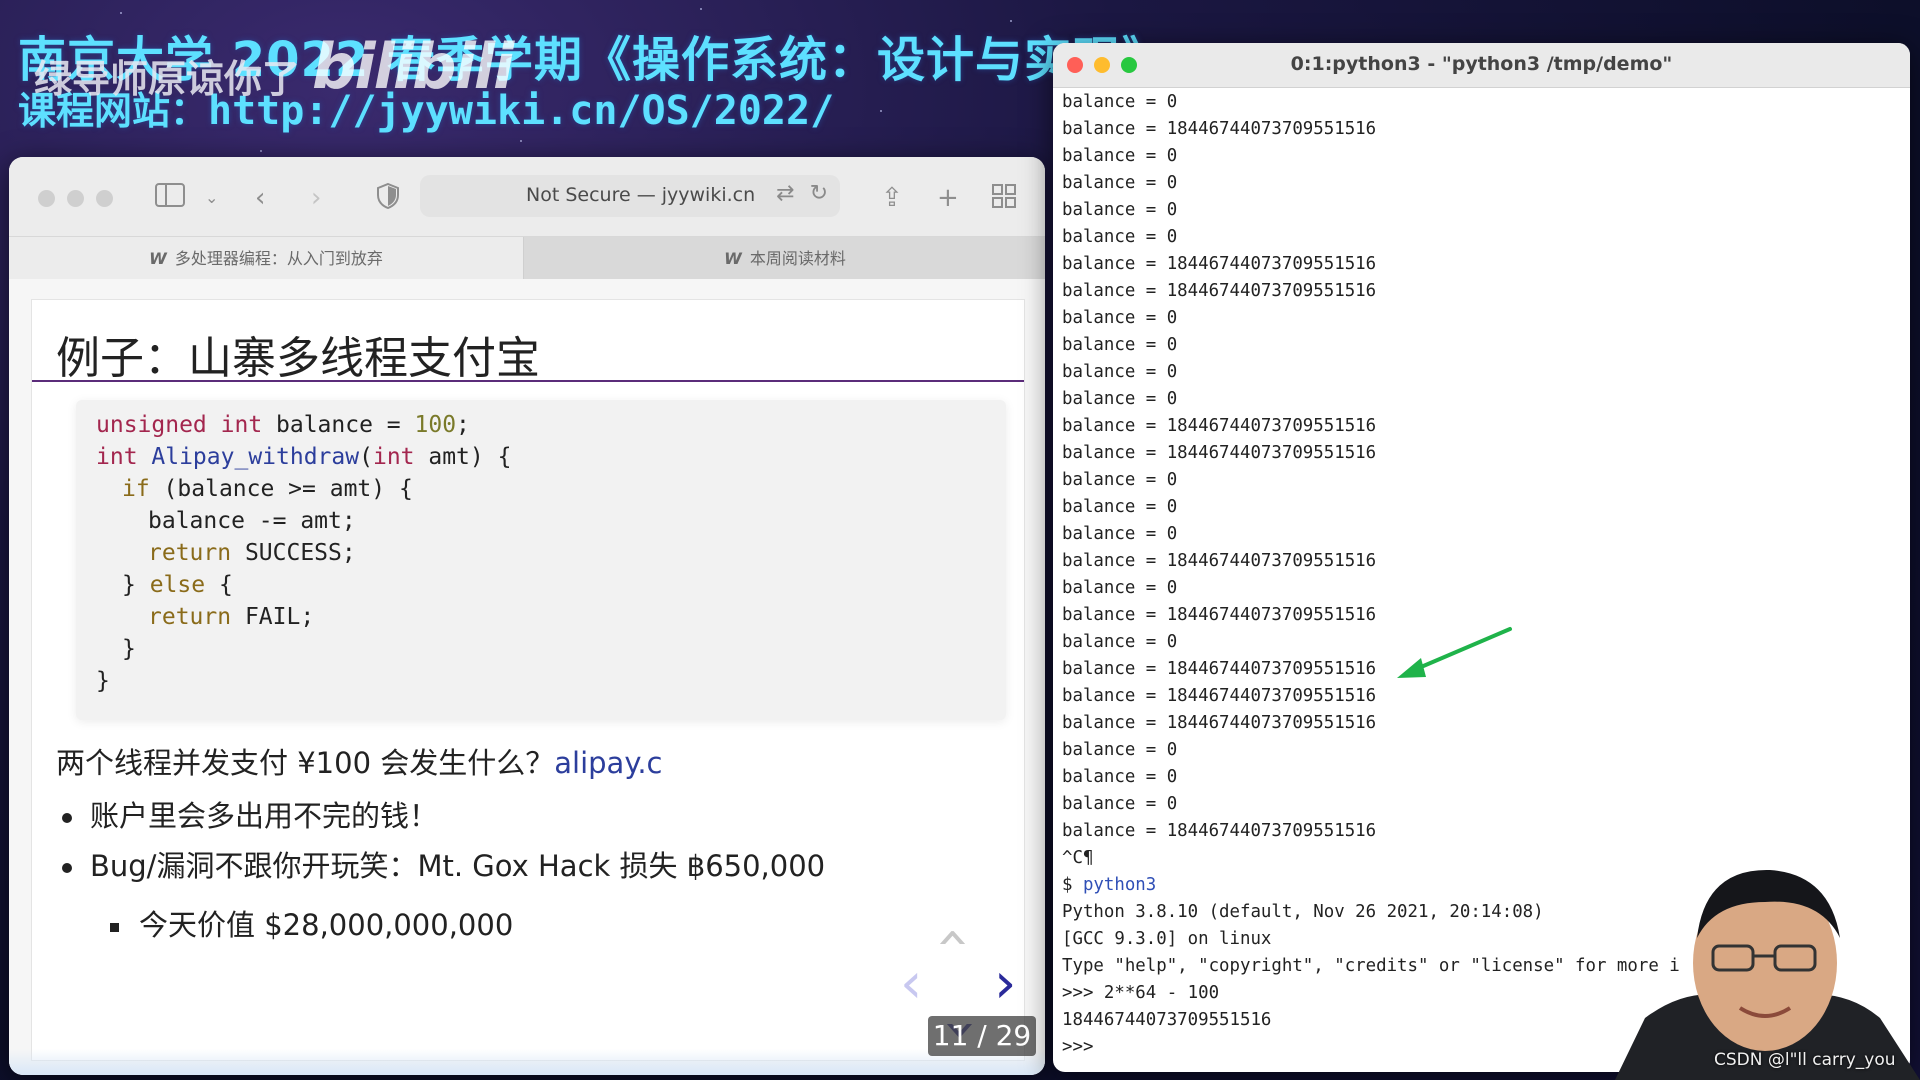  I want to click on code-line: balance -= amt;, so click(252, 521).